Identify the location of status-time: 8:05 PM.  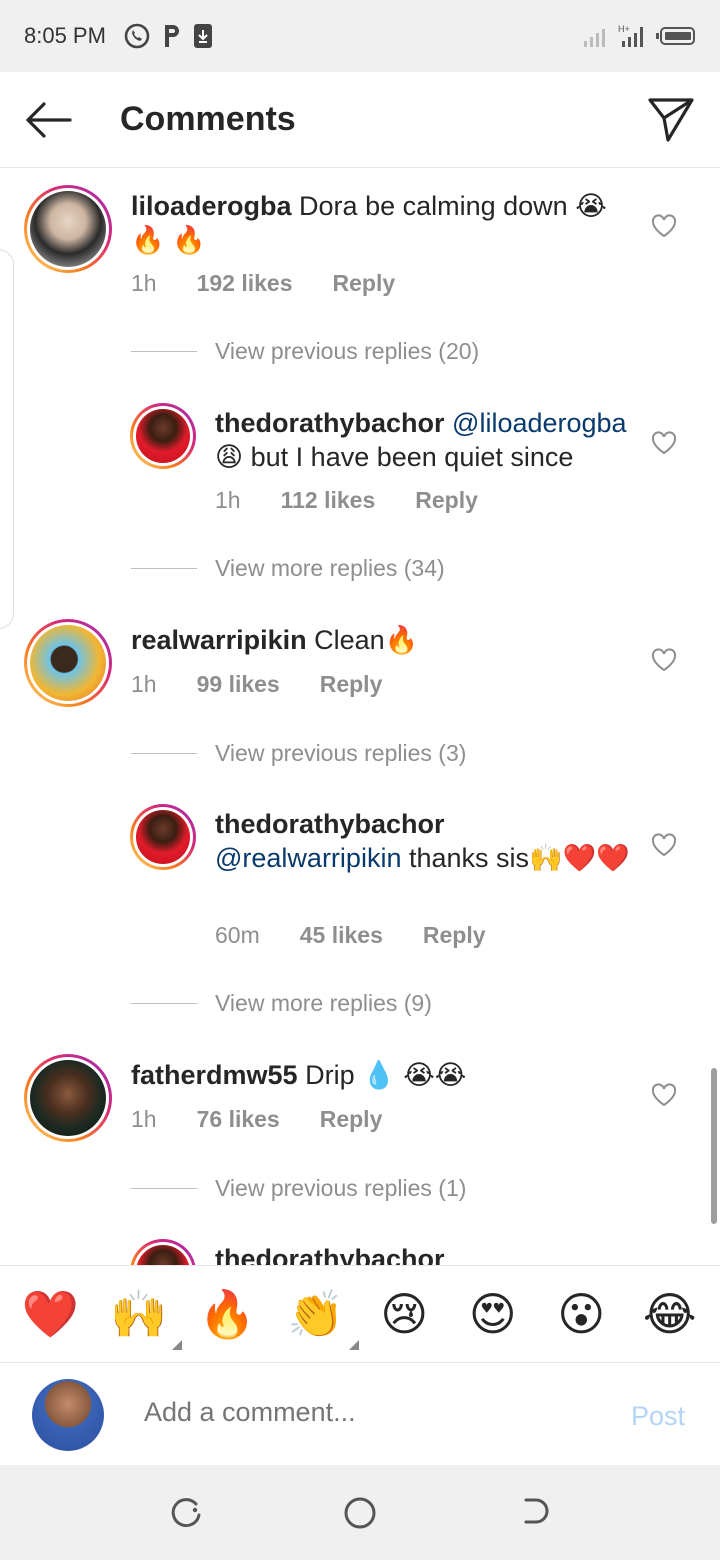
(65, 35).